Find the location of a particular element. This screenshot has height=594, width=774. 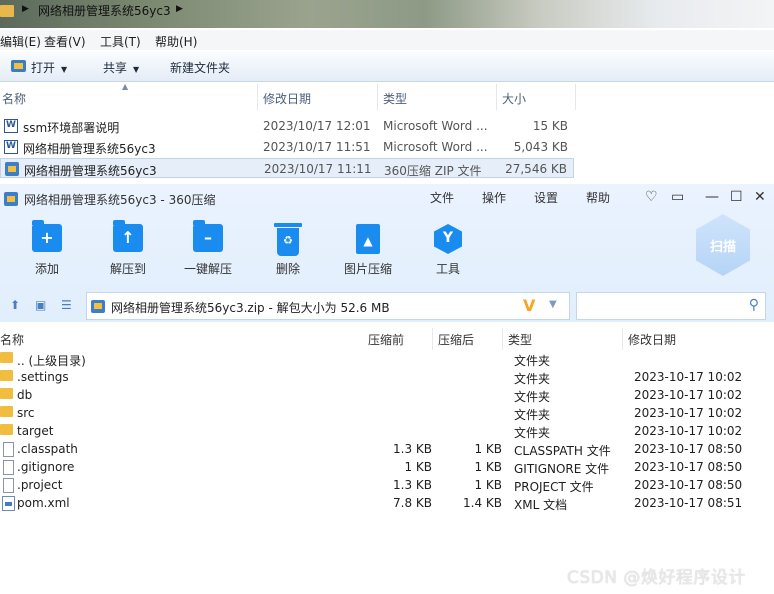

menu-file: 文件 is located at coordinates (442, 197).